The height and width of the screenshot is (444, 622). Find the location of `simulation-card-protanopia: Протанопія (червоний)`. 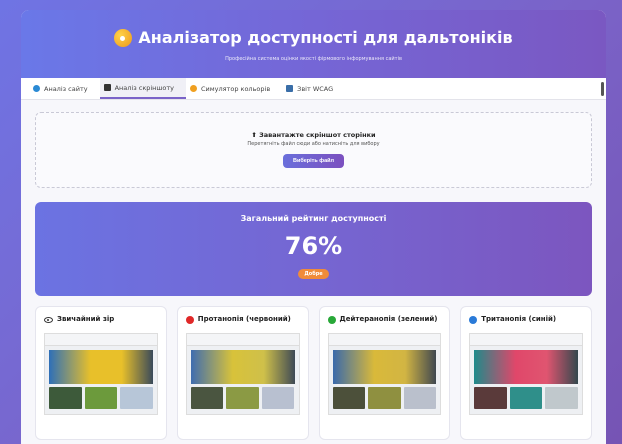

simulation-card-protanopia: Протанопія (червоний) is located at coordinates (242, 373).